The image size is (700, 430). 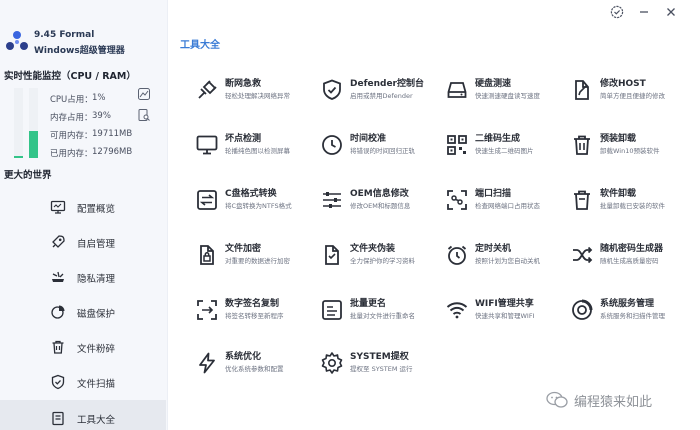 I want to click on broom-icon, so click(x=58, y=276).